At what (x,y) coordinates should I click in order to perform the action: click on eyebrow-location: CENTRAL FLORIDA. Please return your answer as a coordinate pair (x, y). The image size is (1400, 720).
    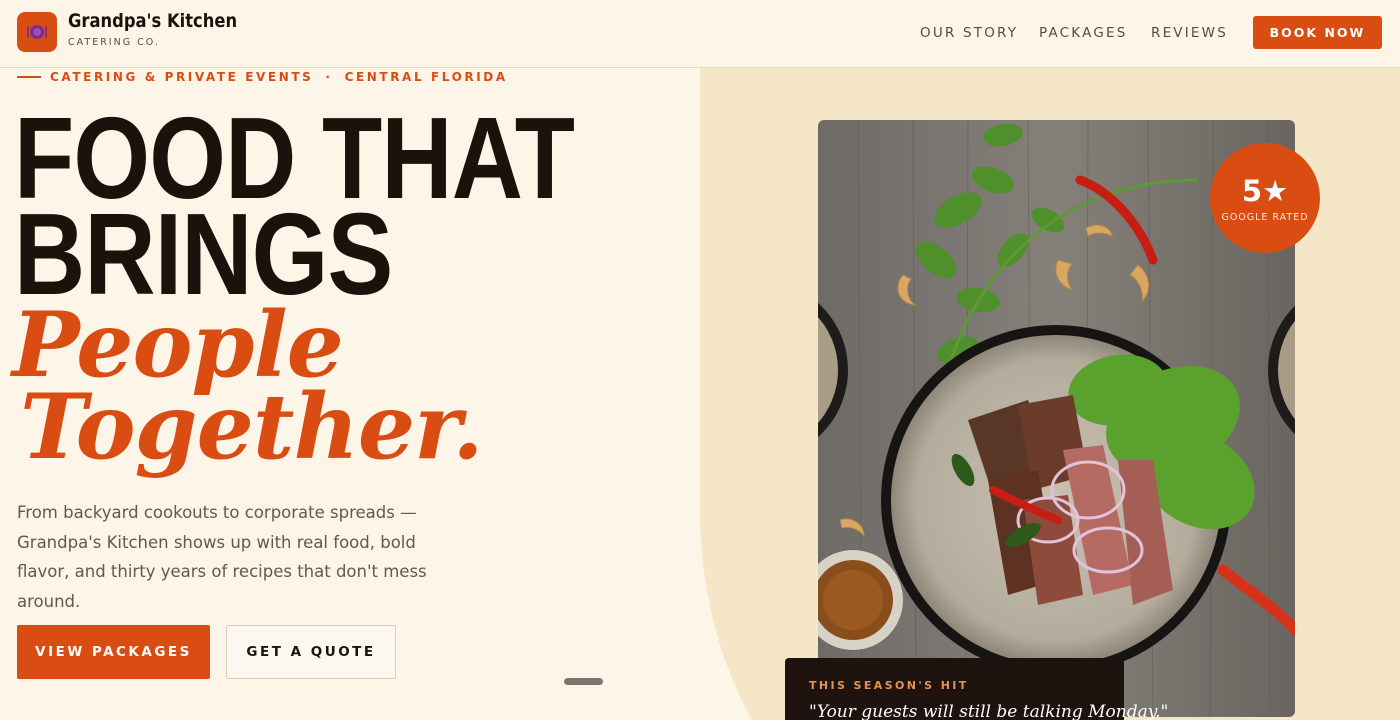
    Looking at the image, I should click on (426, 77).